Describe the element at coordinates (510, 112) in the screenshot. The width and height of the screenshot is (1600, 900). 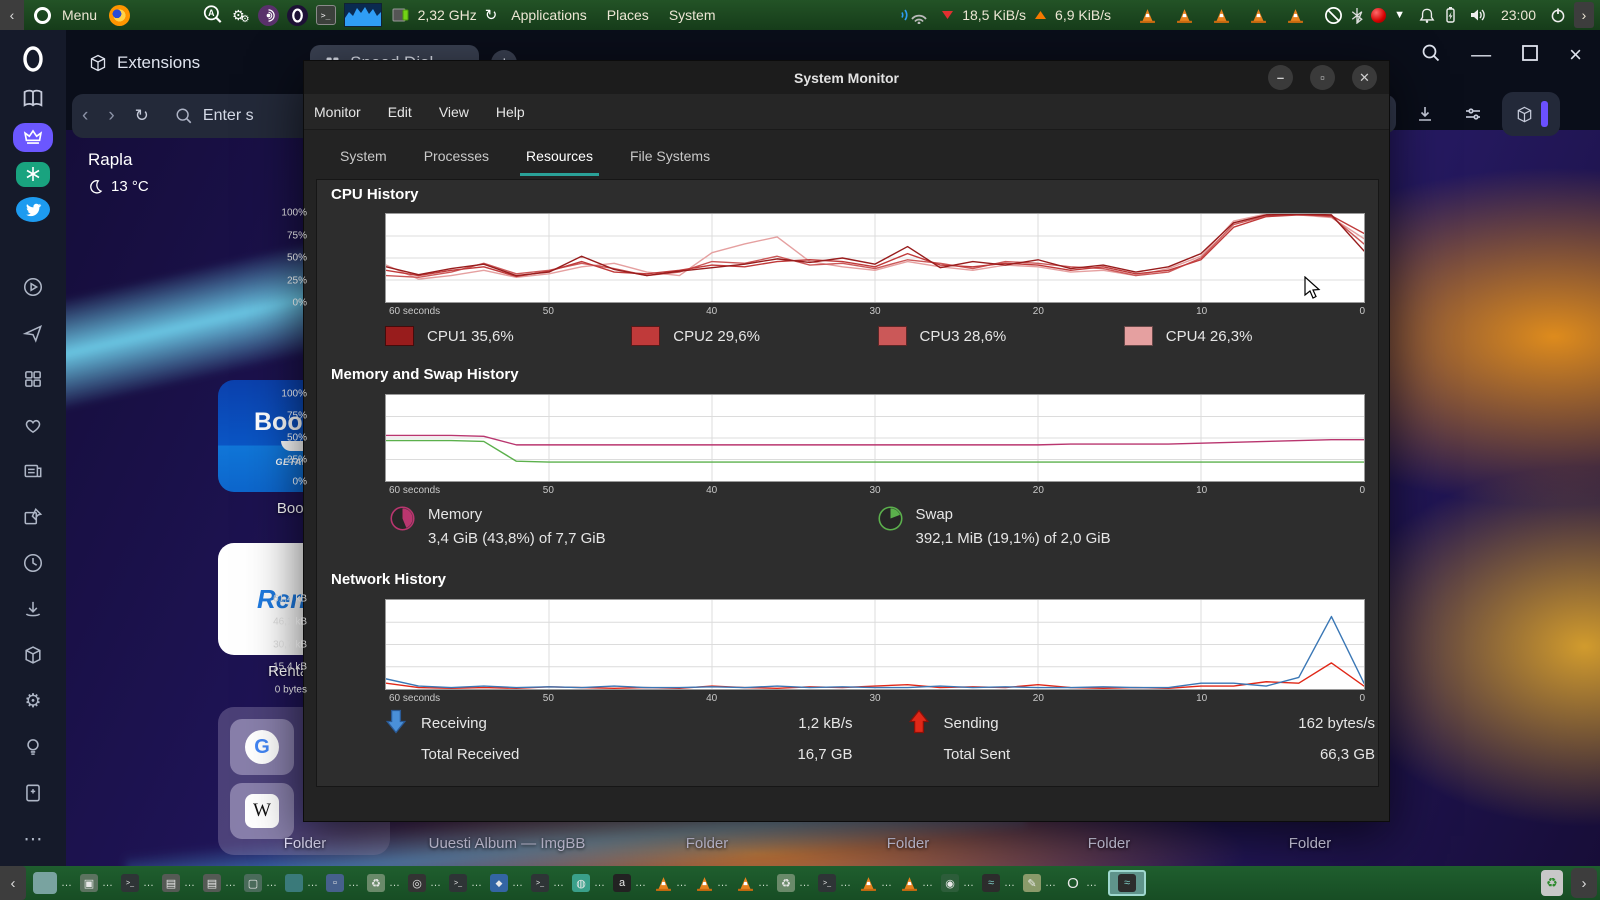
I see `menu-help: Help` at that location.